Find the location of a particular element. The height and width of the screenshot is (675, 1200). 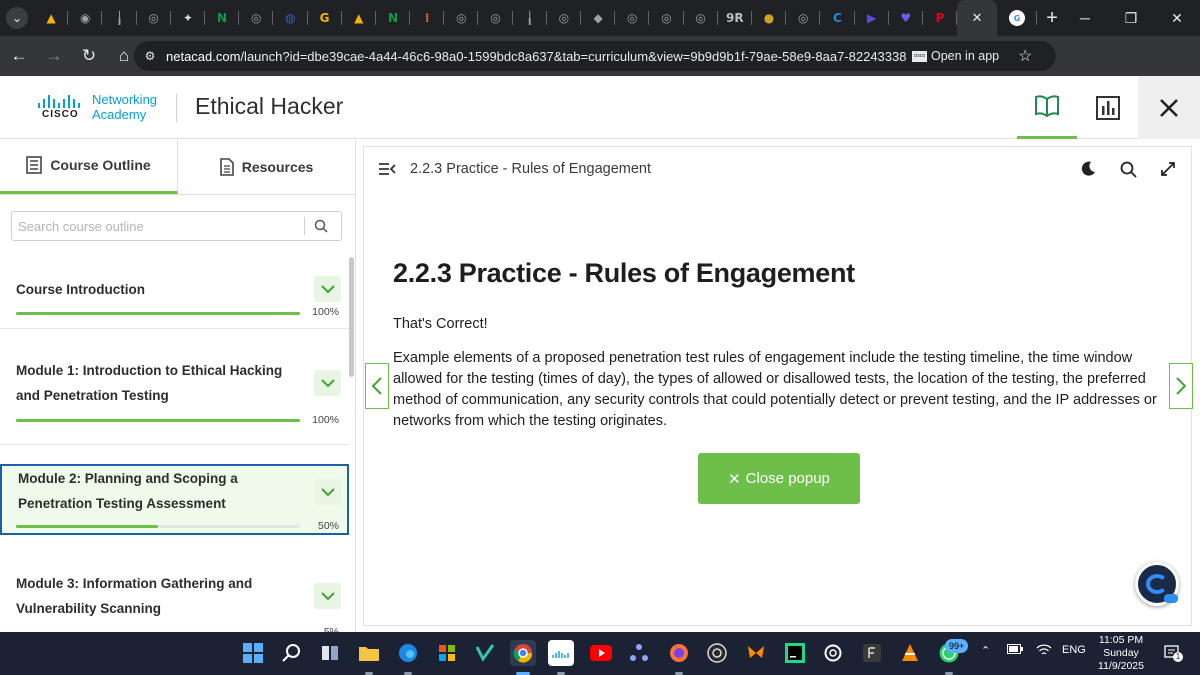

minimize-icon: ─ is located at coordinates (1085, 18).